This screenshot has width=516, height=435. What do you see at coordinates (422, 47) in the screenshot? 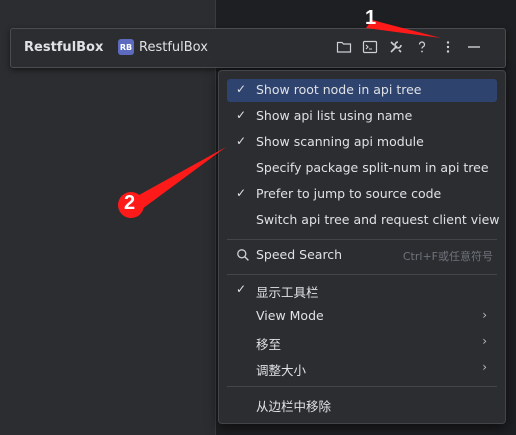
I see `help-icon` at bounding box center [422, 47].